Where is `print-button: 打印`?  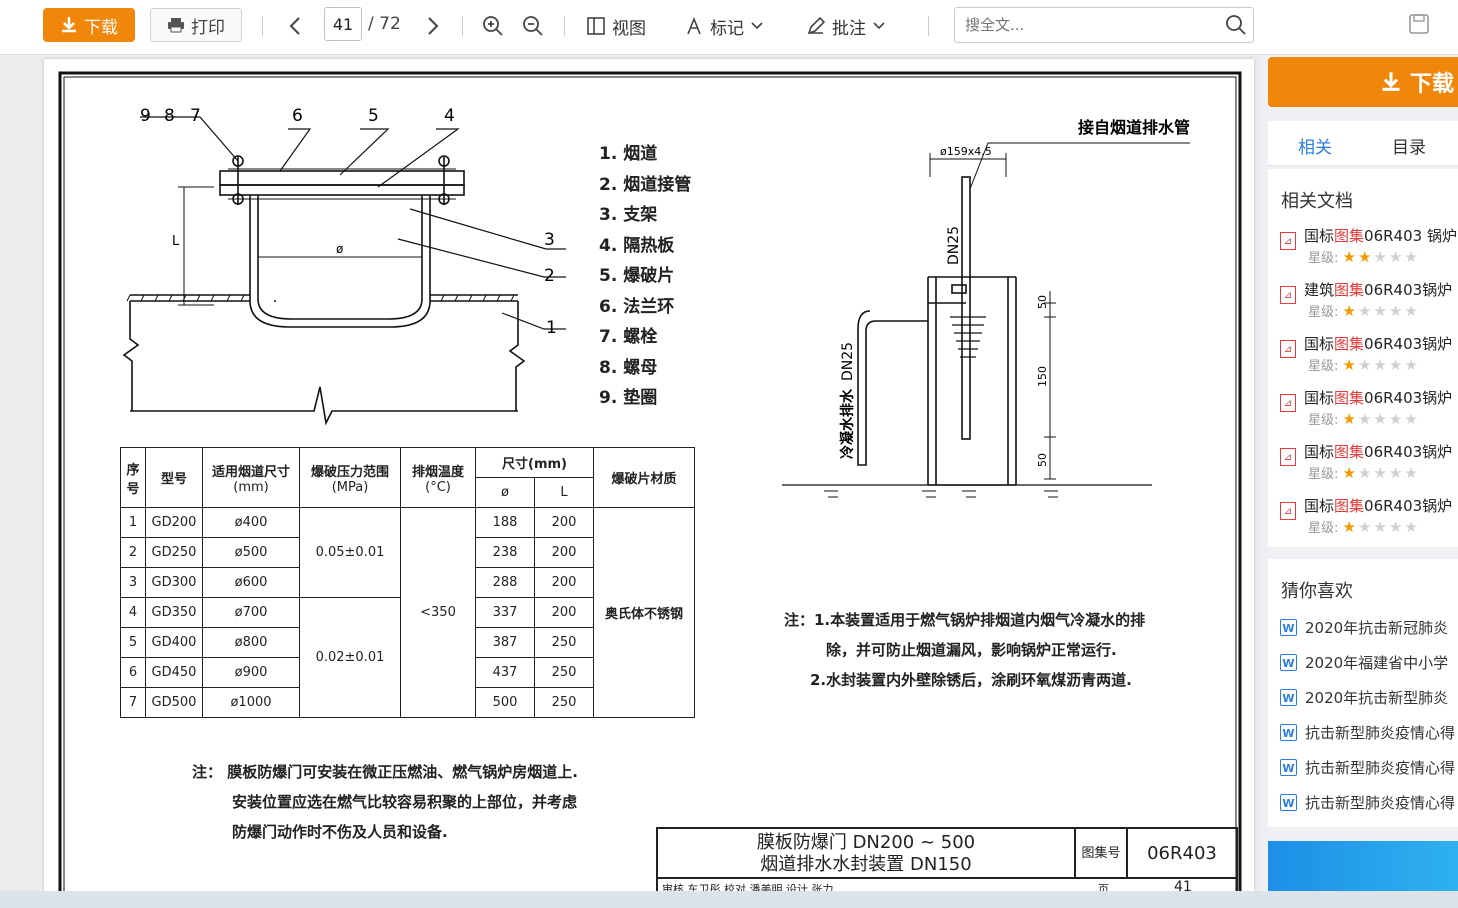
print-button: 打印 is located at coordinates (196, 25).